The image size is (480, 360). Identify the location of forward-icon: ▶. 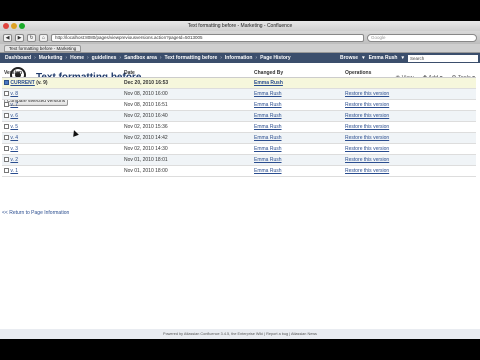
(19, 37).